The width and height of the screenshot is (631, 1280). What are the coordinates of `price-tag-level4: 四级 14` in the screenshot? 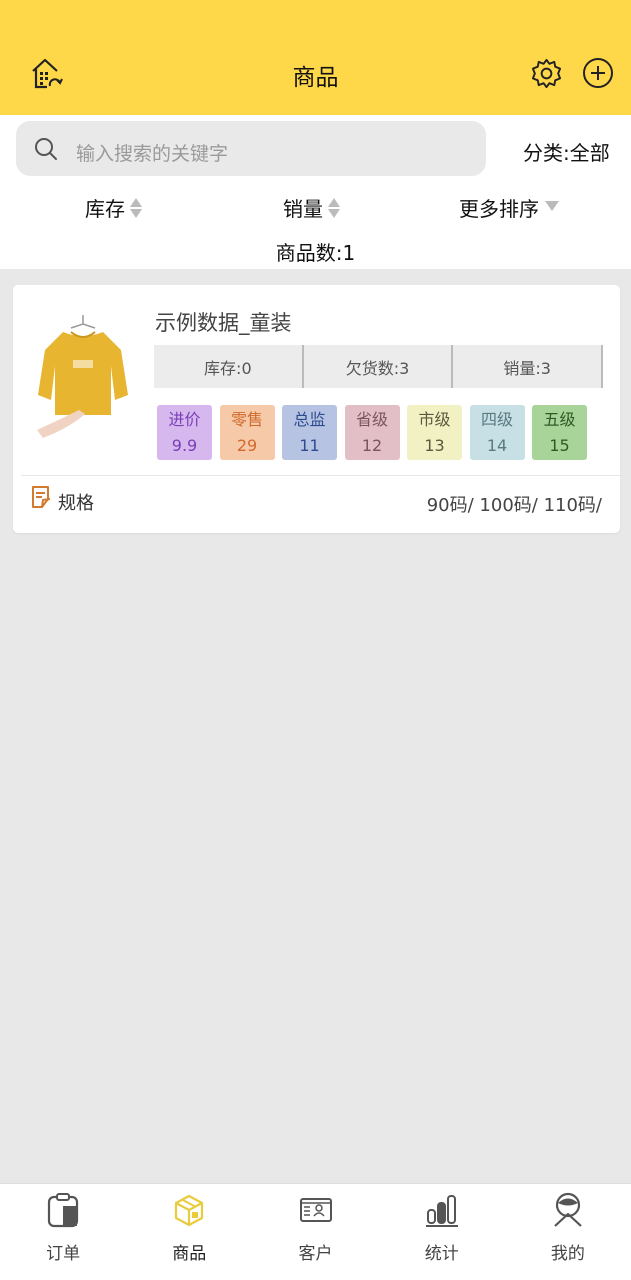 It's located at (497, 432).